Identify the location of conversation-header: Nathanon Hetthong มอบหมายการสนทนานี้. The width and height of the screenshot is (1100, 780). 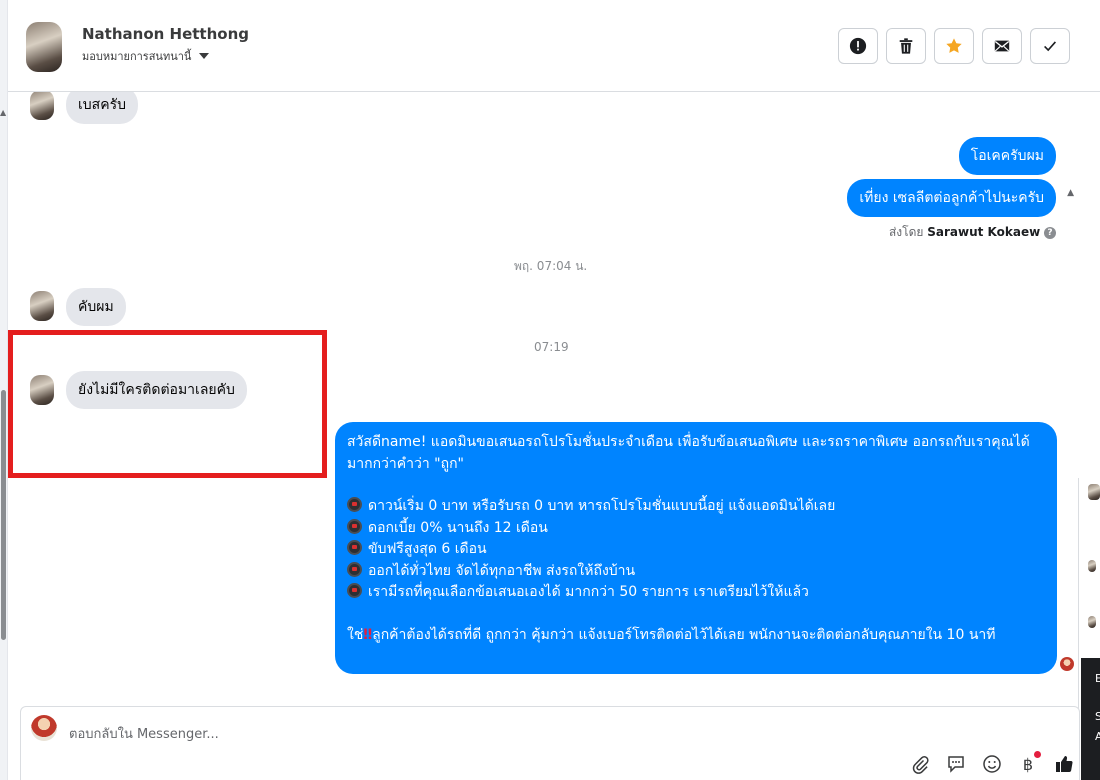
(554, 46).